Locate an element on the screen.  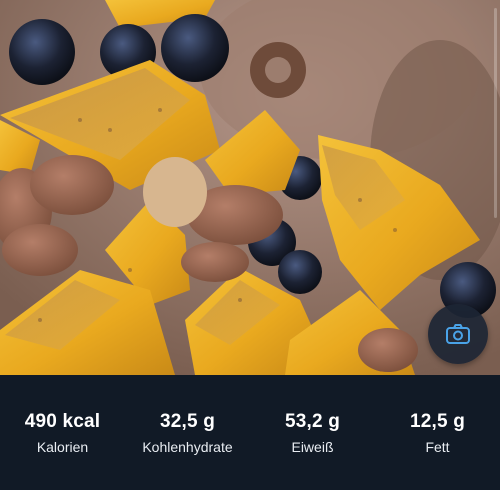
carbs-label: Kohlenhydrate is located at coordinates (187, 446).